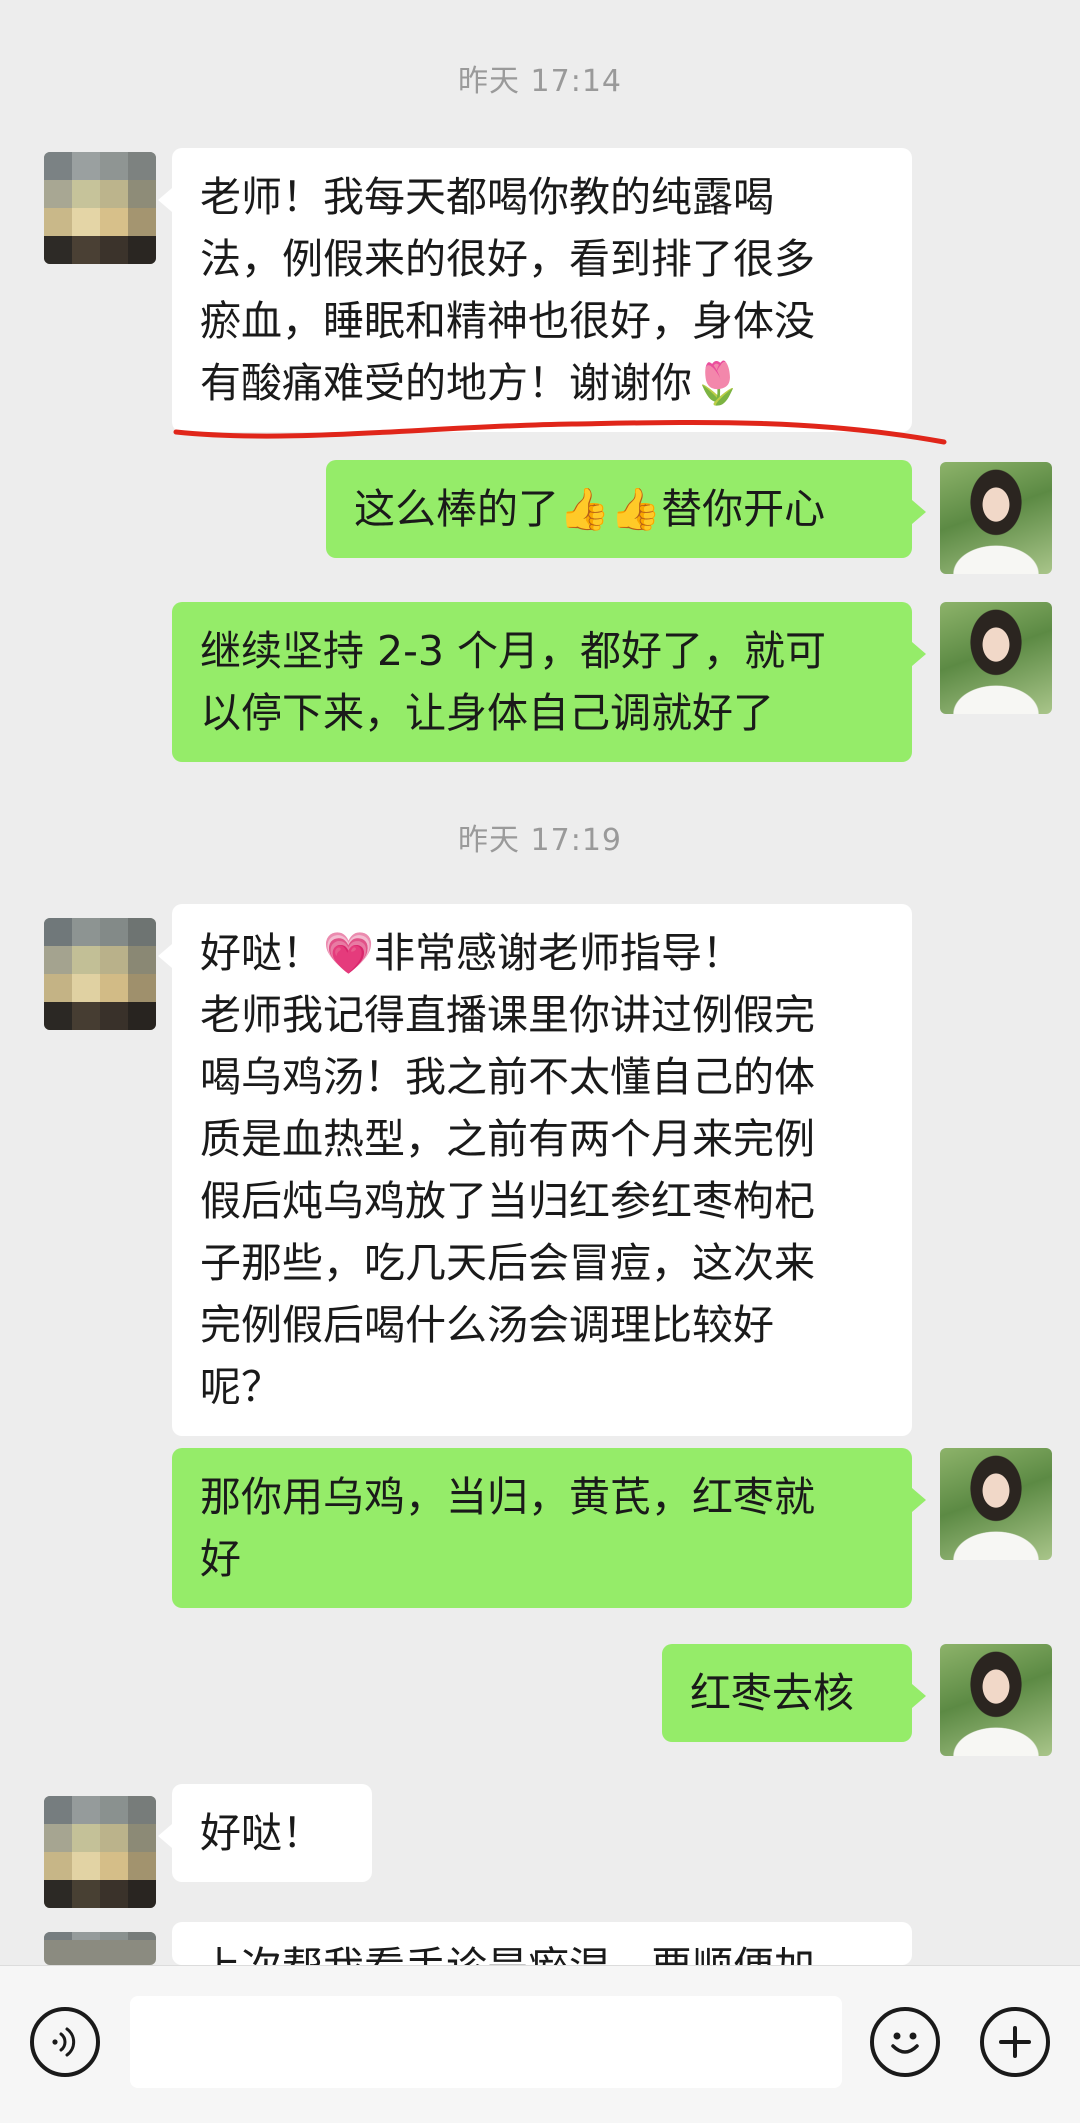 The width and height of the screenshot is (1080, 2123). What do you see at coordinates (549, 682) in the screenshot?
I see `message-bubble-outgoing: 继续坚持 2-3 个月，都好了，就可 以停下来，让身体自己调就好了` at bounding box center [549, 682].